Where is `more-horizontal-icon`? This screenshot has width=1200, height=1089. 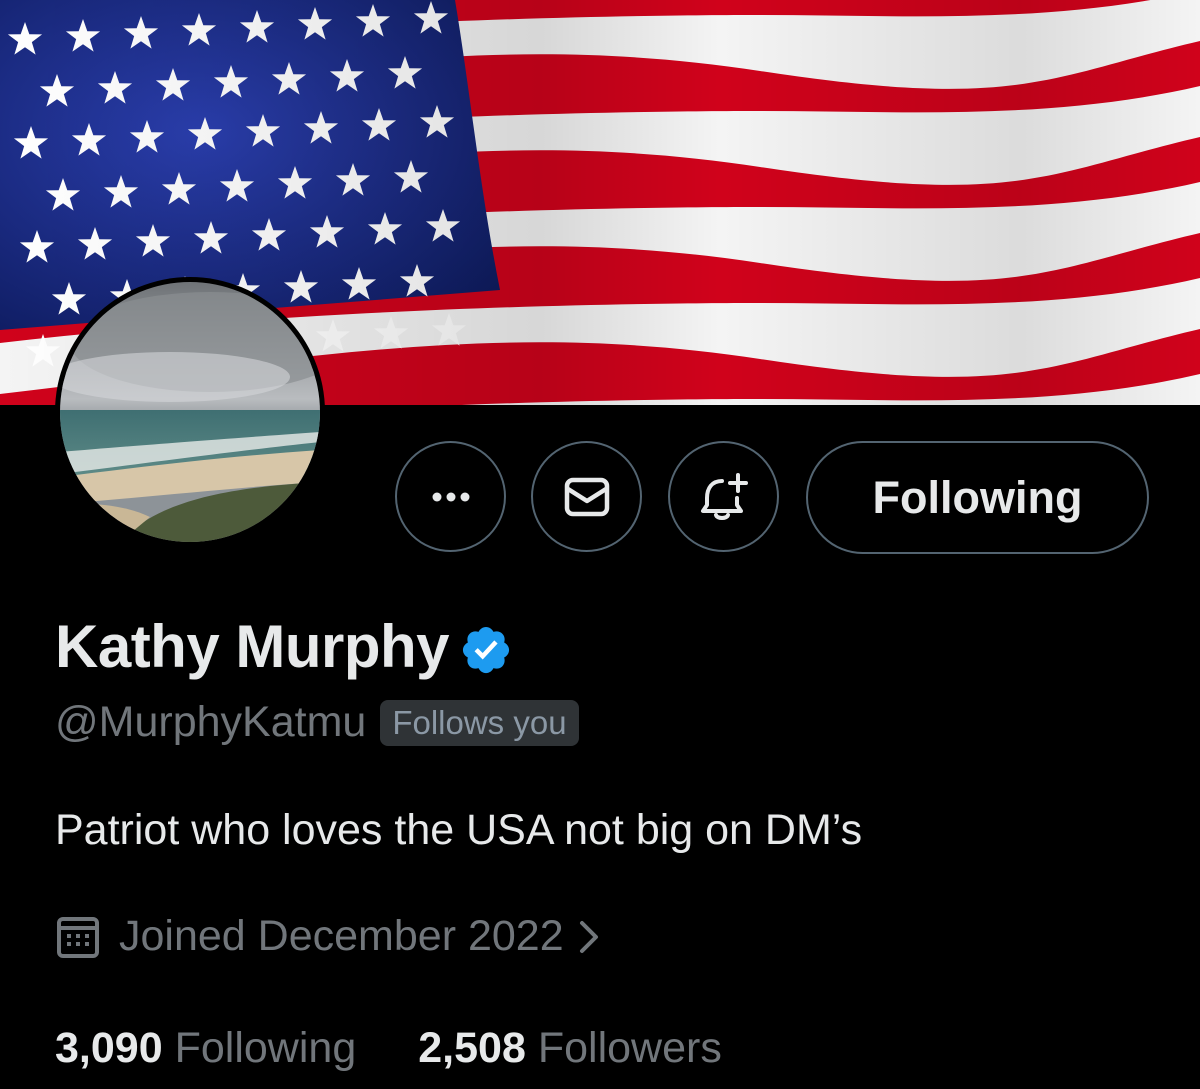
more-horizontal-icon is located at coordinates (450, 496).